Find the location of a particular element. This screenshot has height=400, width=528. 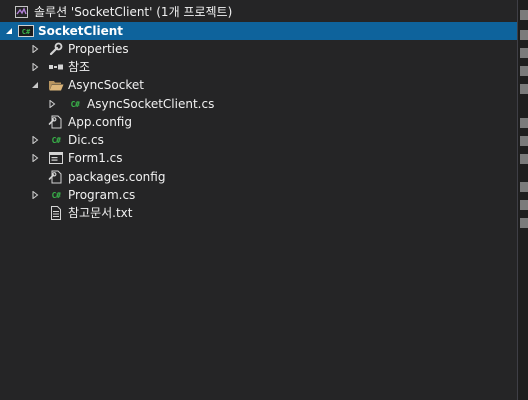

adjacent-editor-edge is located at coordinates (522, 200).